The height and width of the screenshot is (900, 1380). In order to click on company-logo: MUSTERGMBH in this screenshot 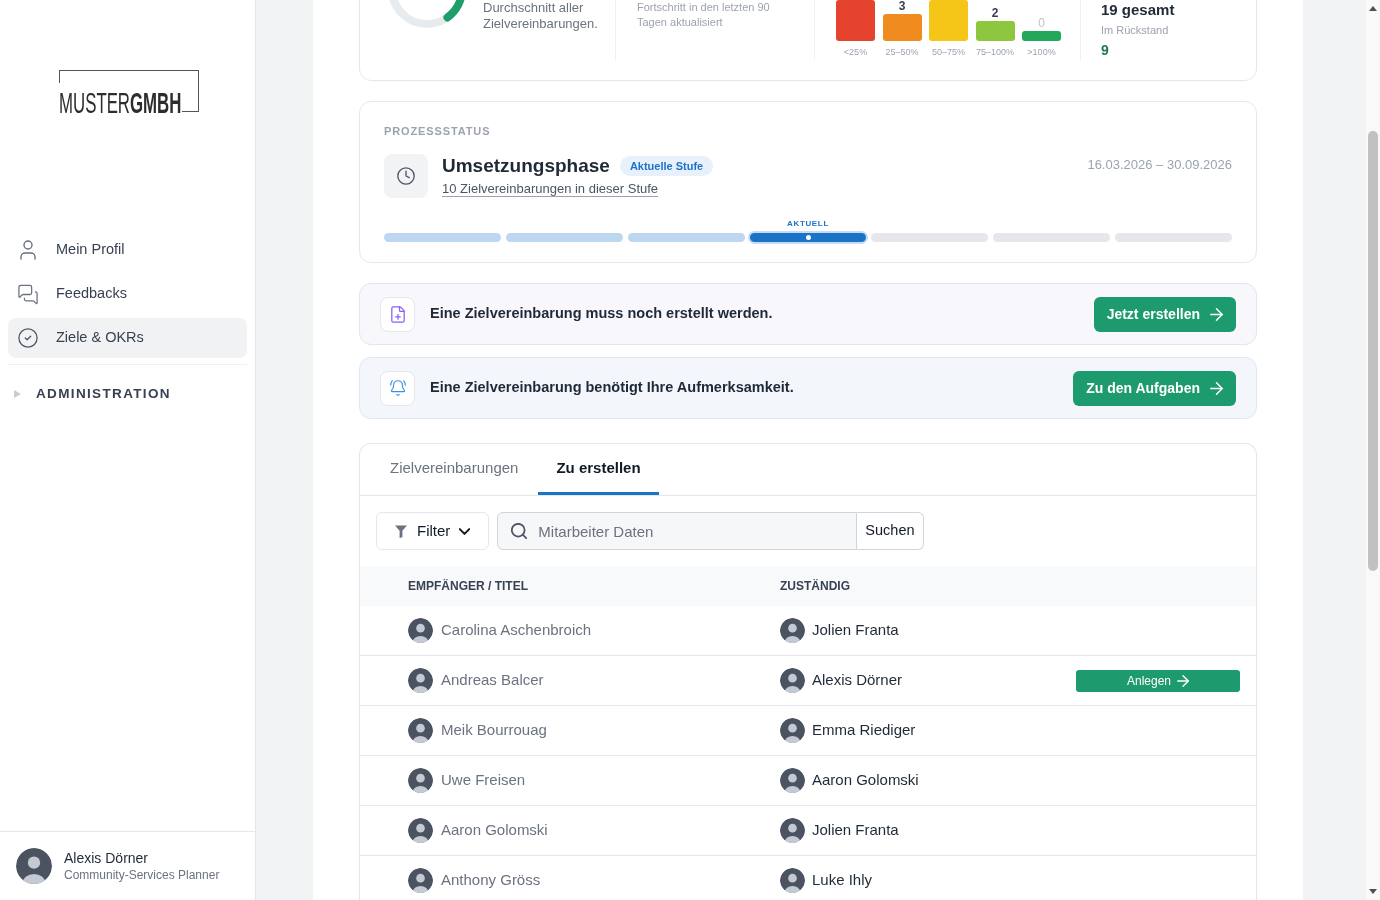, I will do `click(128, 91)`.